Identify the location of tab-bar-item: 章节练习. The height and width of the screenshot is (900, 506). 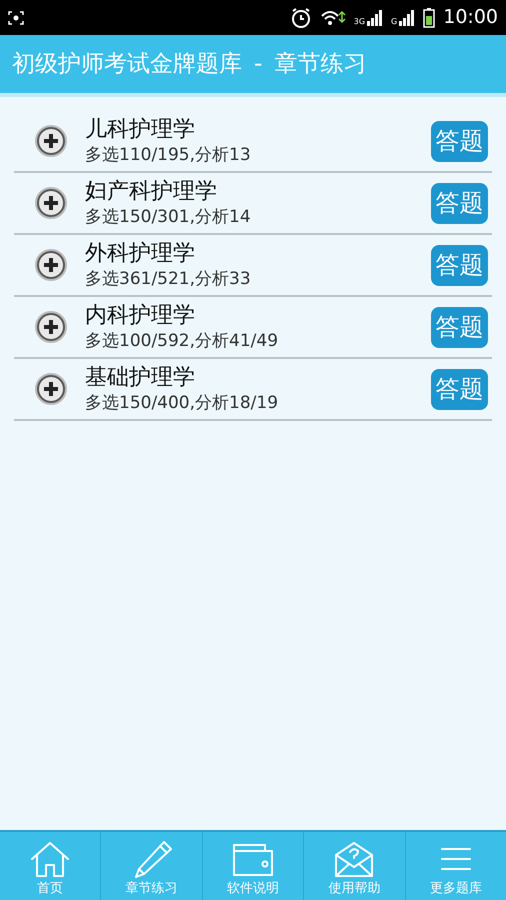
(151, 866).